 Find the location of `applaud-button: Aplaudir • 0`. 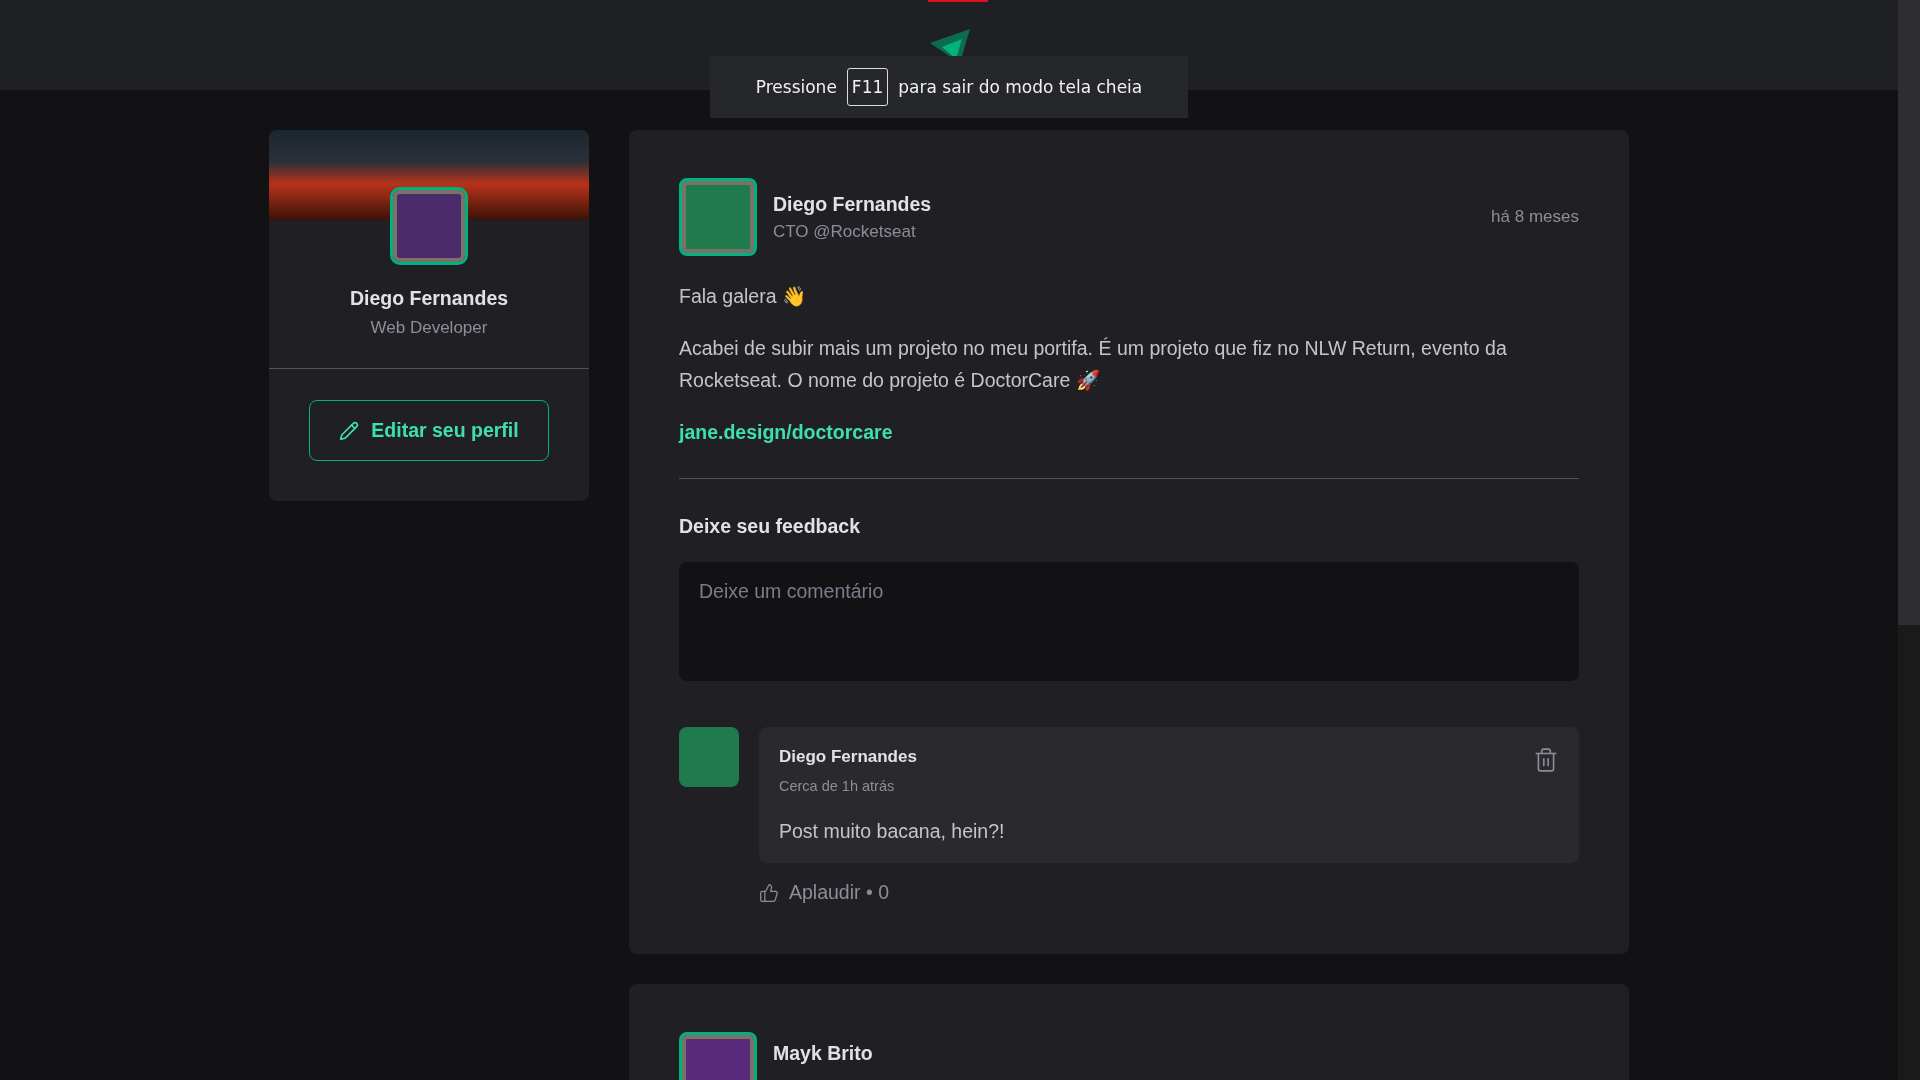

applaud-button: Aplaudir • 0 is located at coordinates (824, 892).